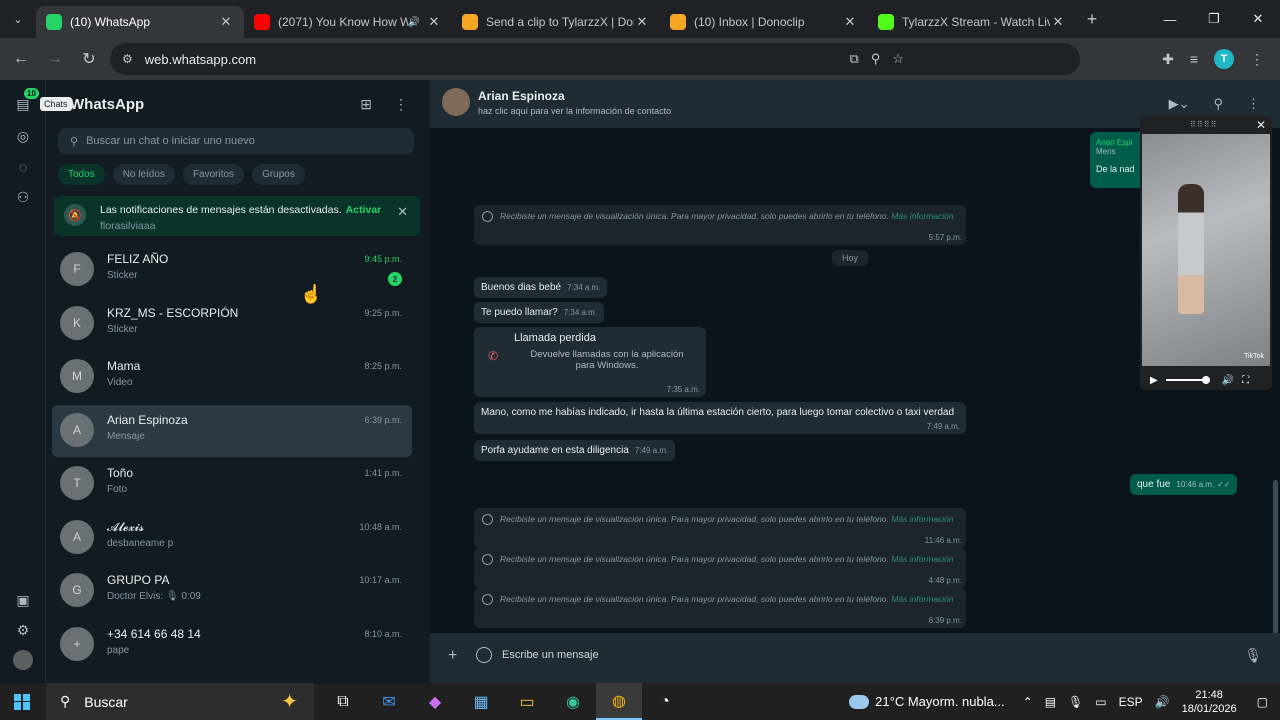 This screenshot has height=720, width=1280. I want to click on volume-tray-icon: 🔊, so click(1162, 702).